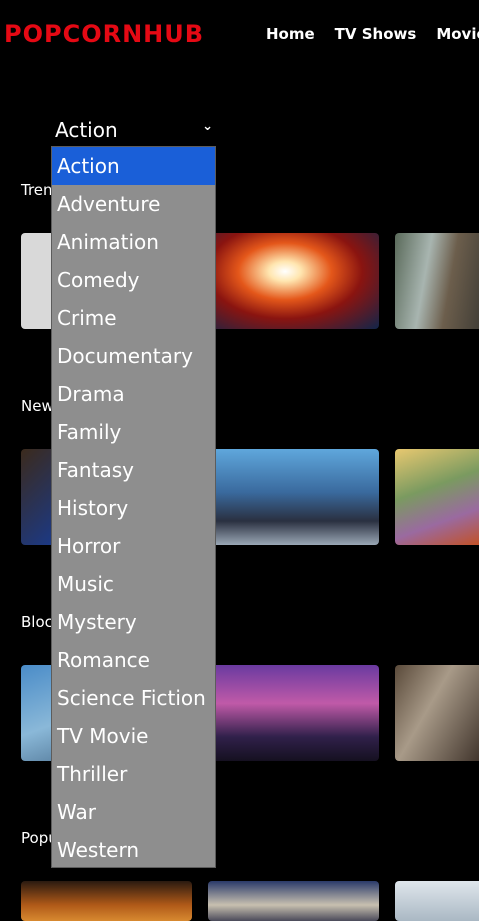 The width and height of the screenshot is (479, 921). I want to click on nav-tv-shows: TV Shows, so click(376, 34).